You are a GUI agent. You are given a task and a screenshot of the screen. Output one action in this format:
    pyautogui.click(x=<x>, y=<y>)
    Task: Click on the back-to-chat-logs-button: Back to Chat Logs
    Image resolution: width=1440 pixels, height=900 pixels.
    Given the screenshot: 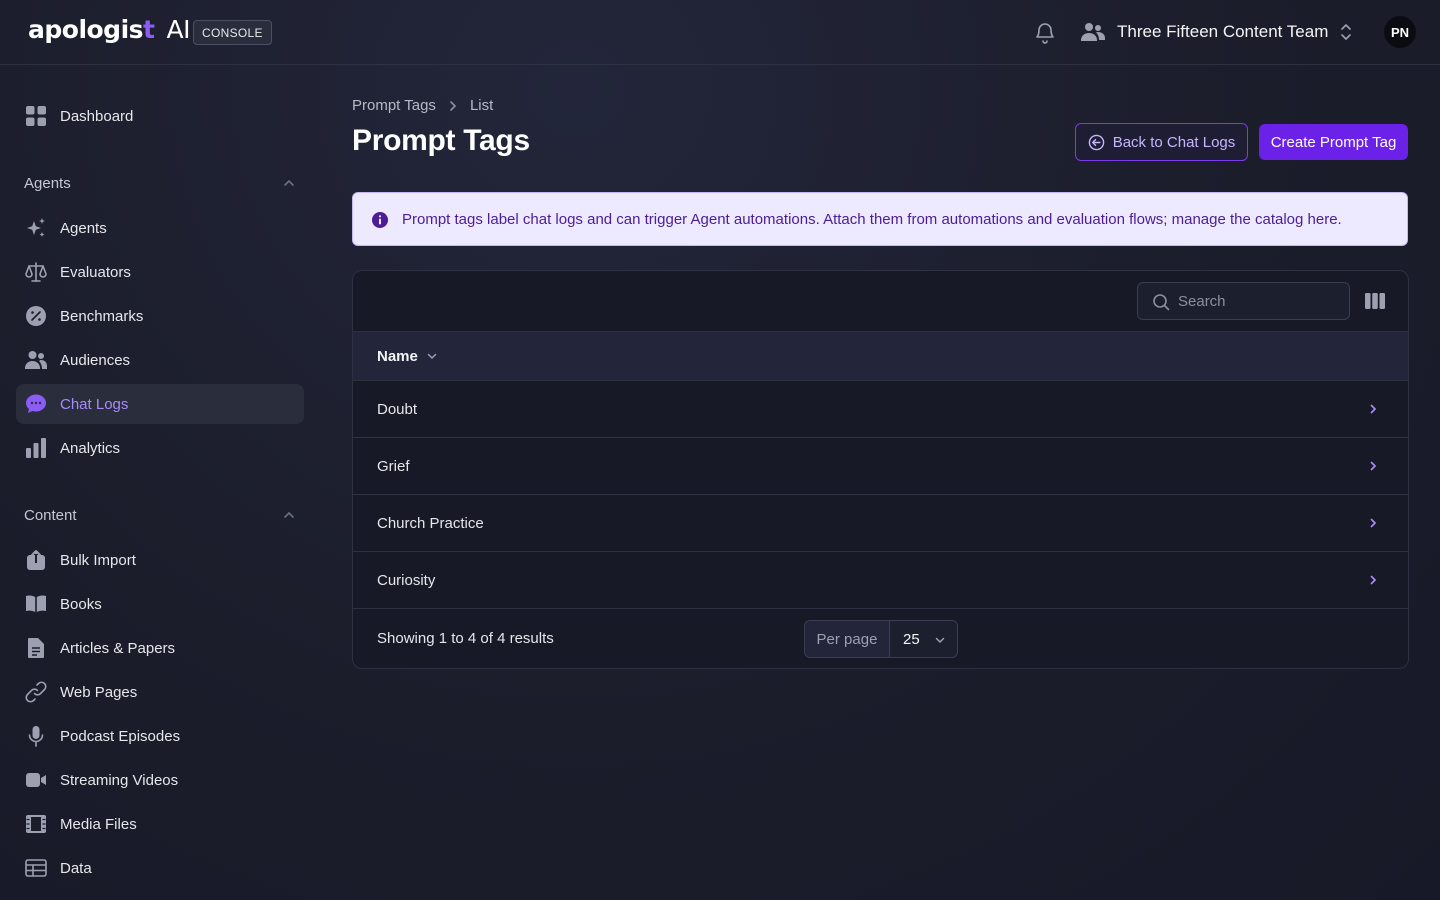 What is the action you would take?
    pyautogui.click(x=1161, y=142)
    